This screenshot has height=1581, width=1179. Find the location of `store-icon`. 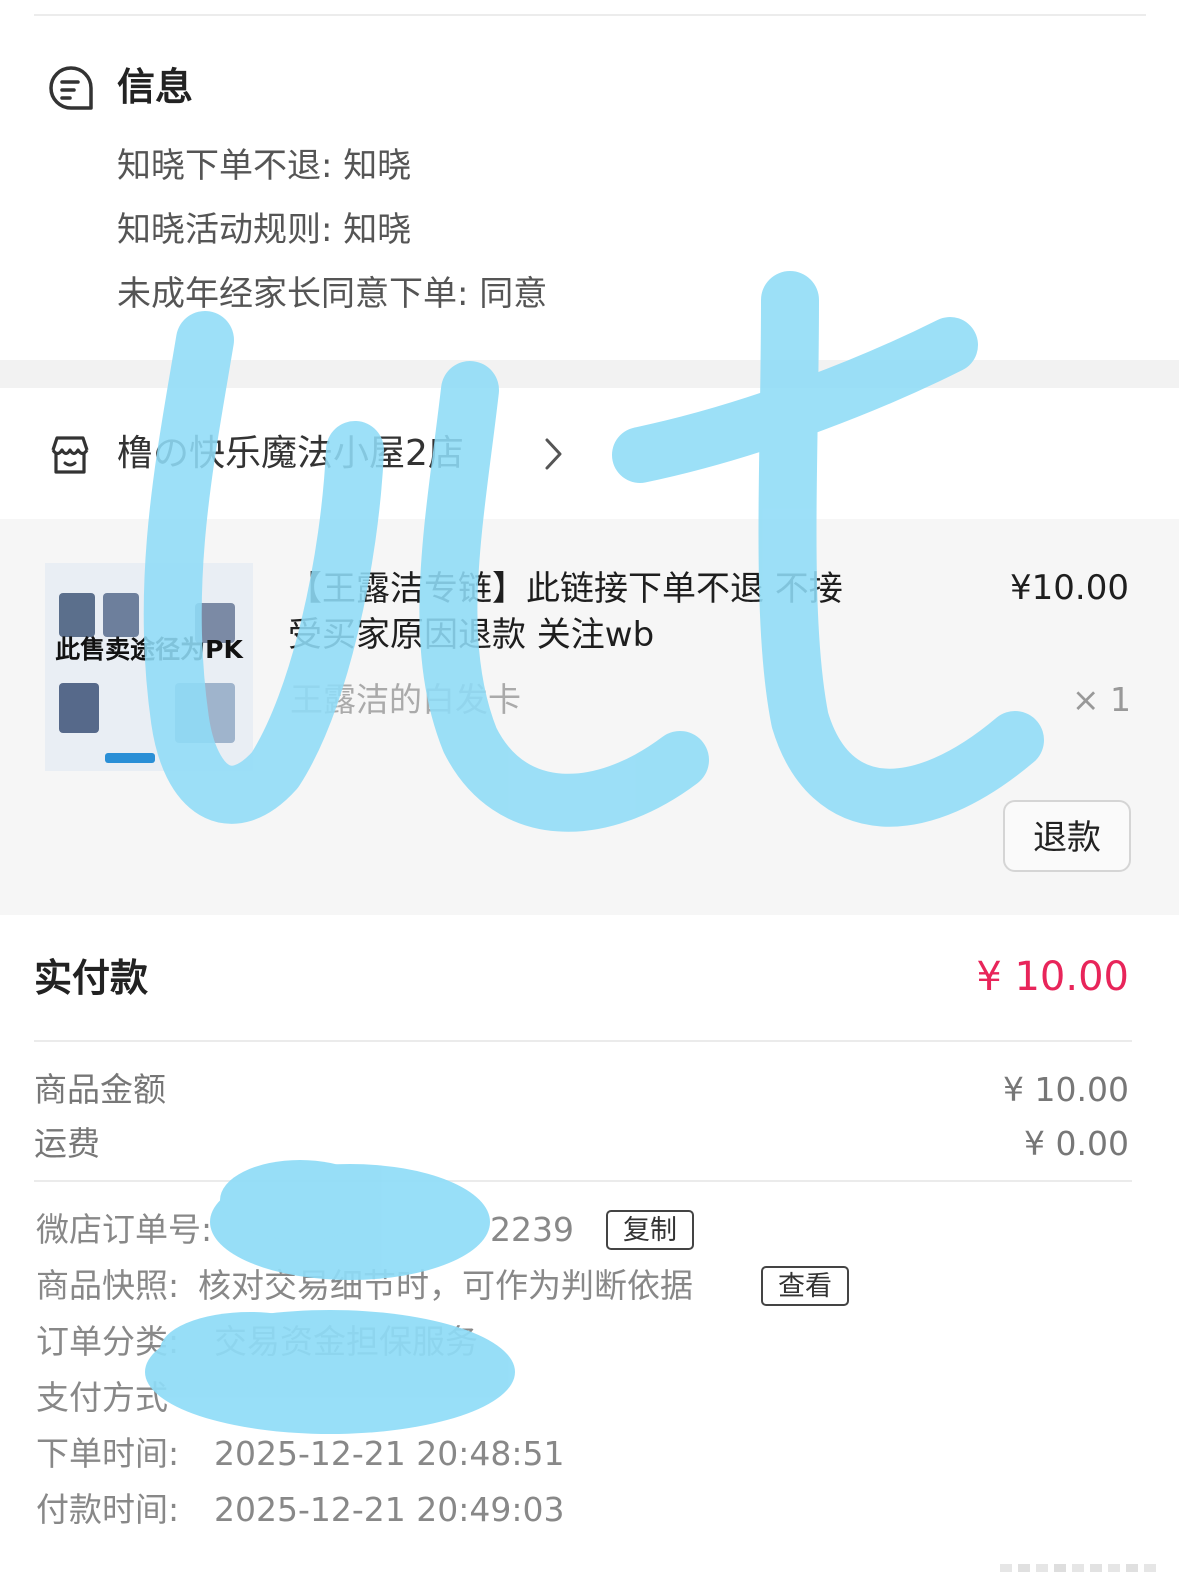

store-icon is located at coordinates (70, 455).